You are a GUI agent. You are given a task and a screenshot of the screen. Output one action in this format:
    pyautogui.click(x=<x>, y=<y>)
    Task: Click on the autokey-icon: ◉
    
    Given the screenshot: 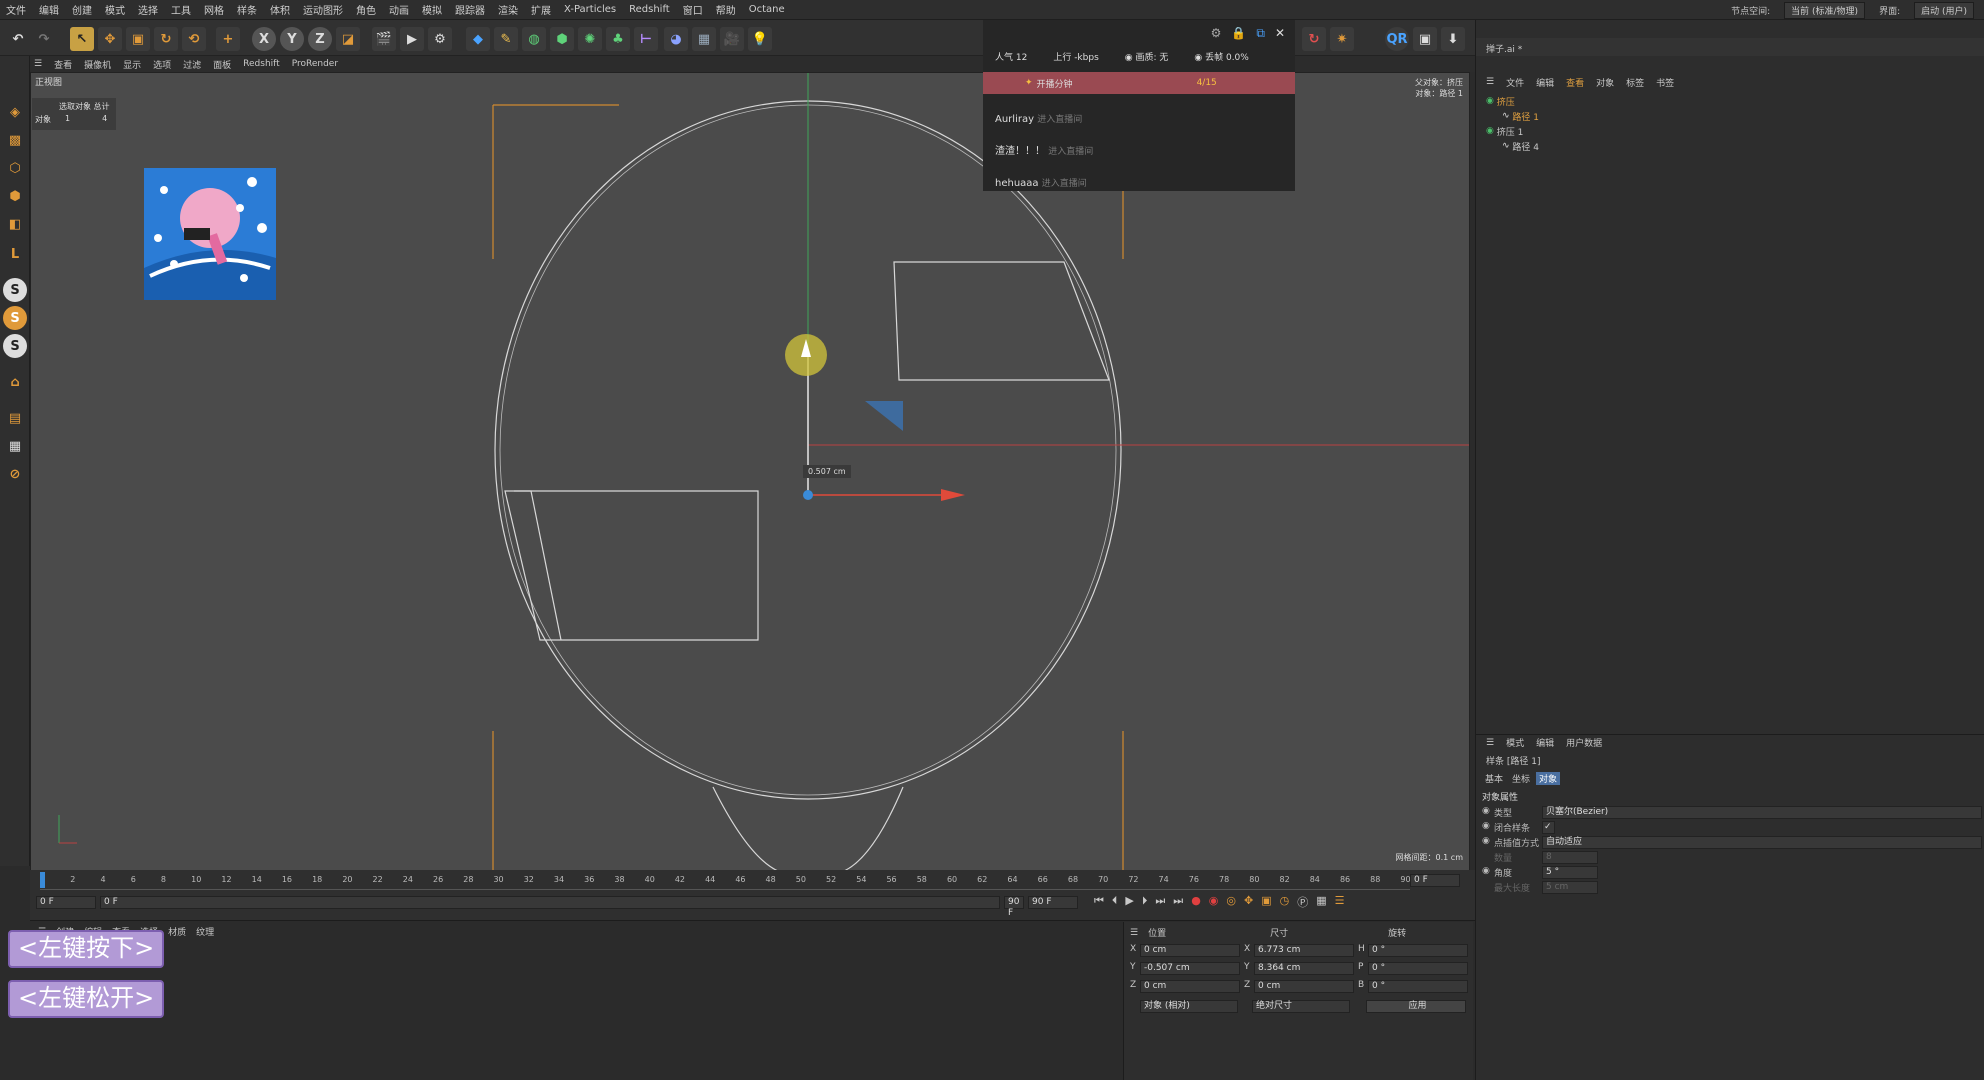 What is the action you would take?
    pyautogui.click(x=1214, y=902)
    